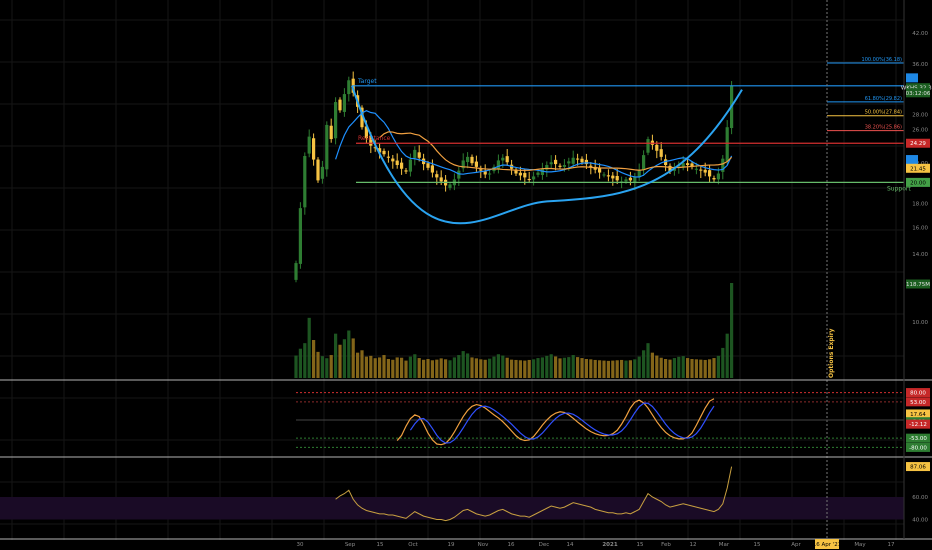 This screenshot has height=550, width=932. I want to click on fib-label: 50.00%(27.84), so click(883, 113).